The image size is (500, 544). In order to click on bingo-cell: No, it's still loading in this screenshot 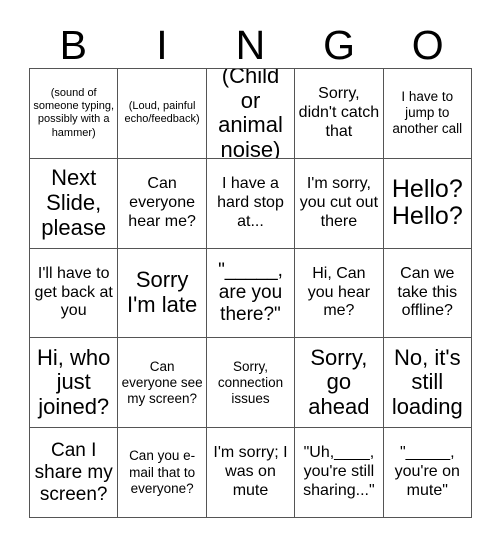, I will do `click(427, 383)`.